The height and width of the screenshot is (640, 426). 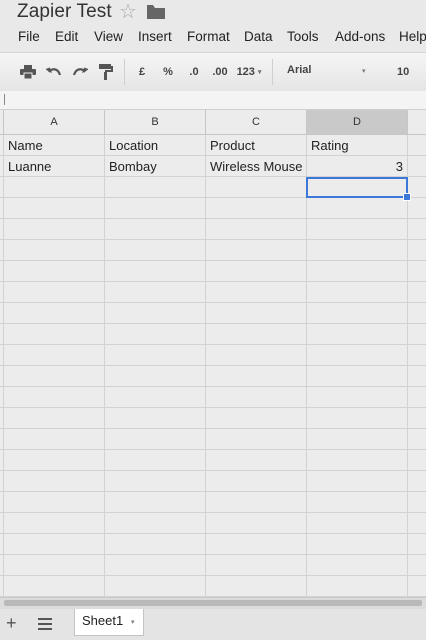 What do you see at coordinates (142, 72) in the screenshot?
I see `currency-button: £` at bounding box center [142, 72].